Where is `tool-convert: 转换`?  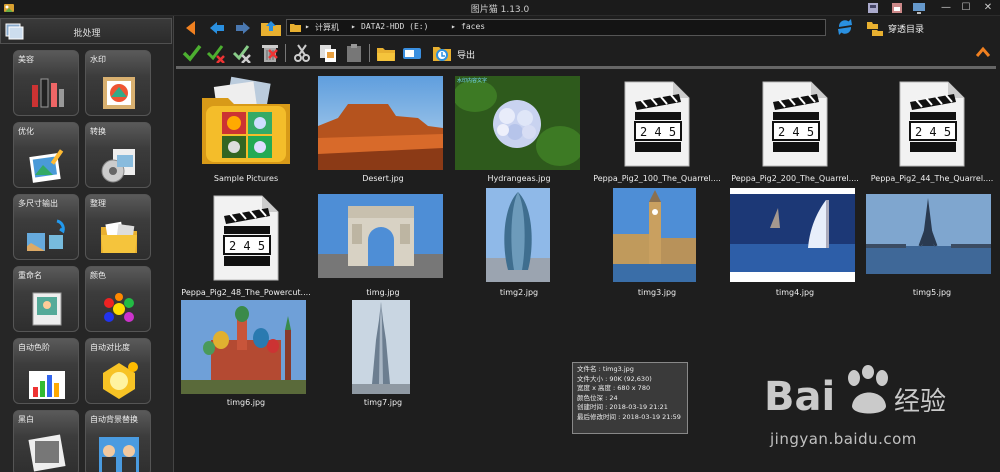
tool-convert: 转换 is located at coordinates (118, 155).